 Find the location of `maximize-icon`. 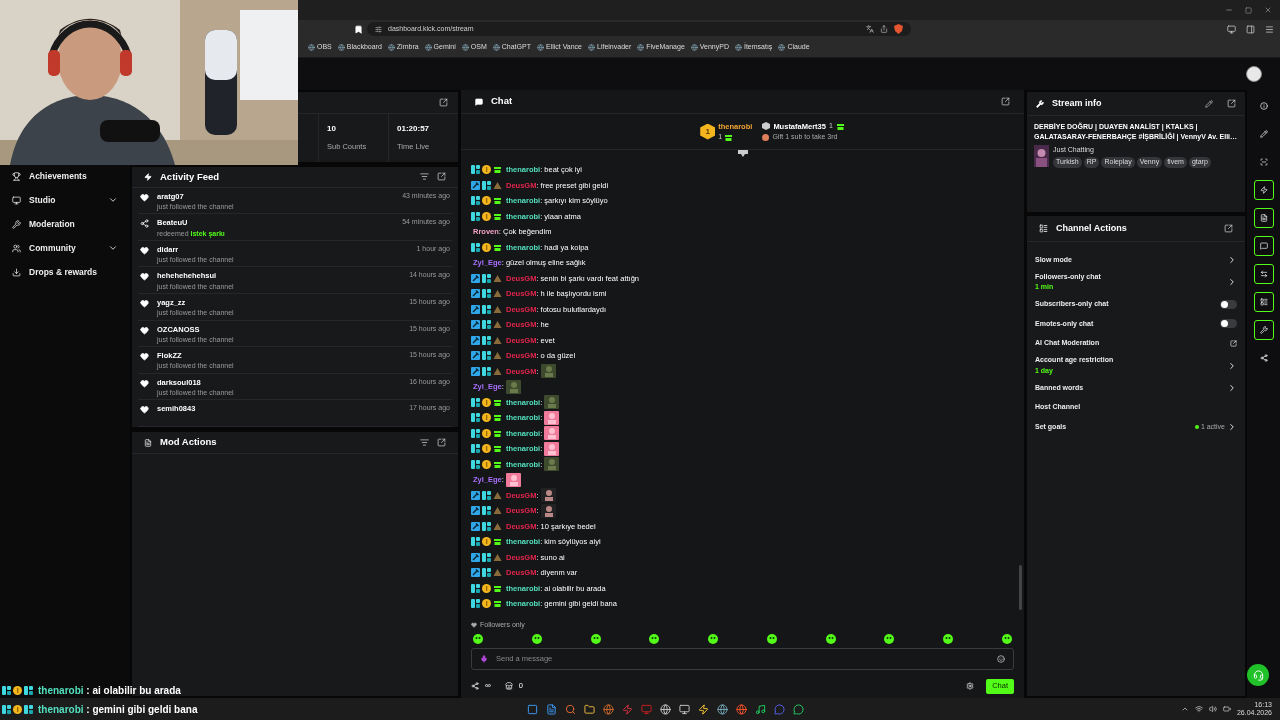

maximize-icon is located at coordinates (1248, 10).